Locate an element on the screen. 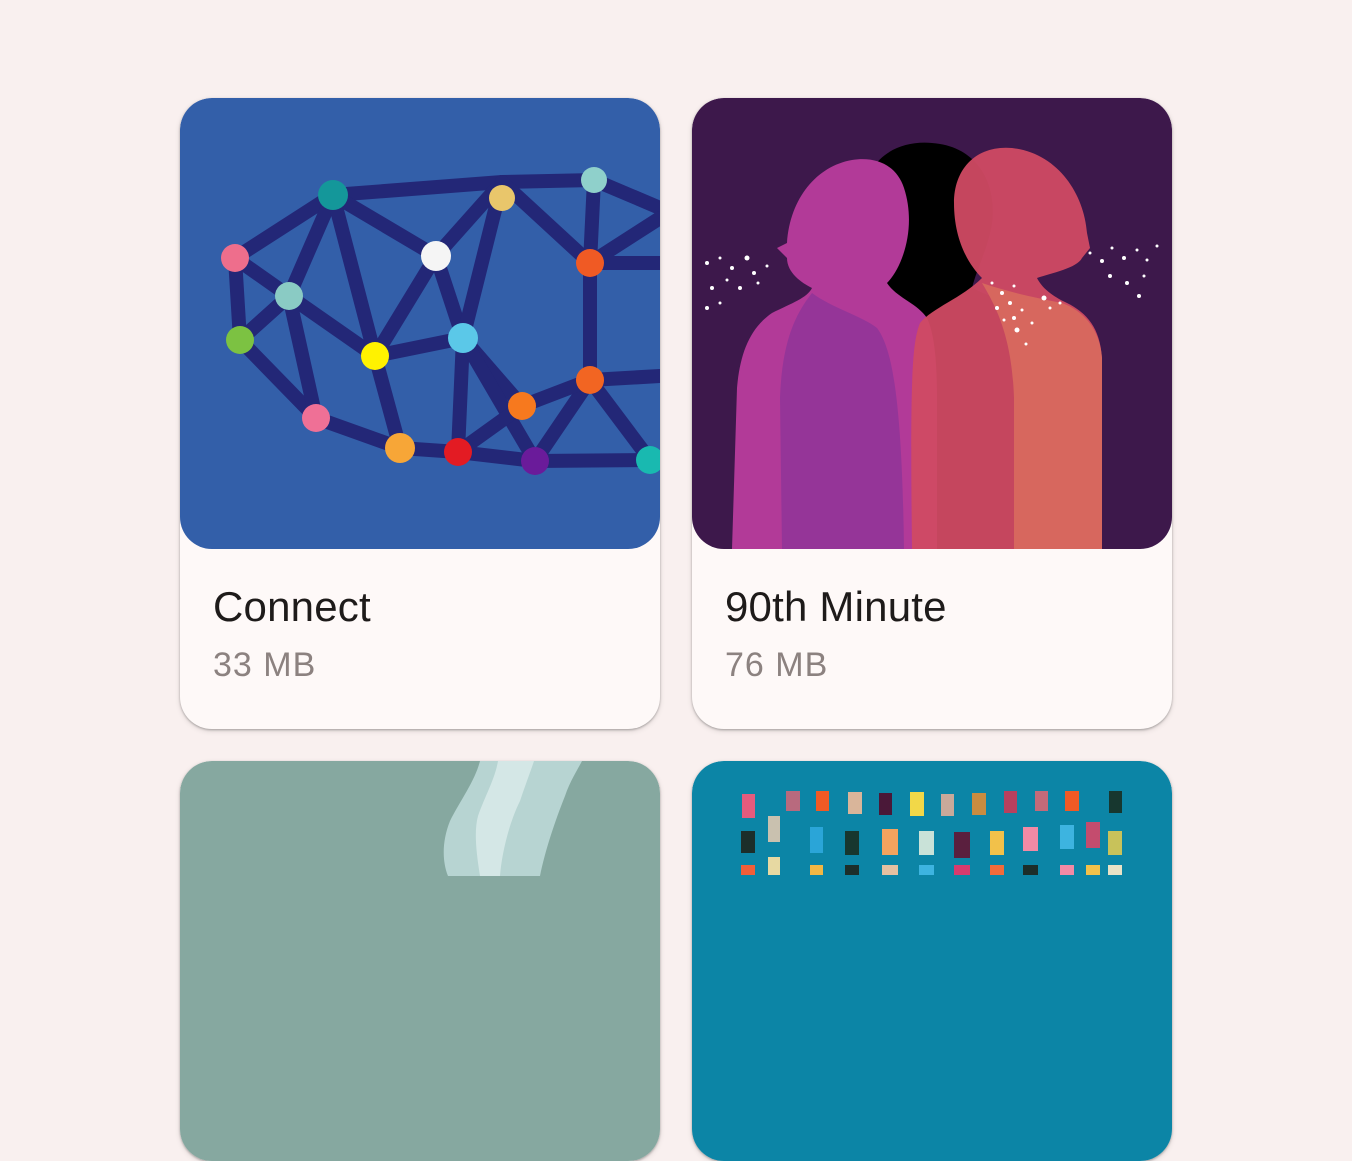  album-title: Connect is located at coordinates (292, 606).